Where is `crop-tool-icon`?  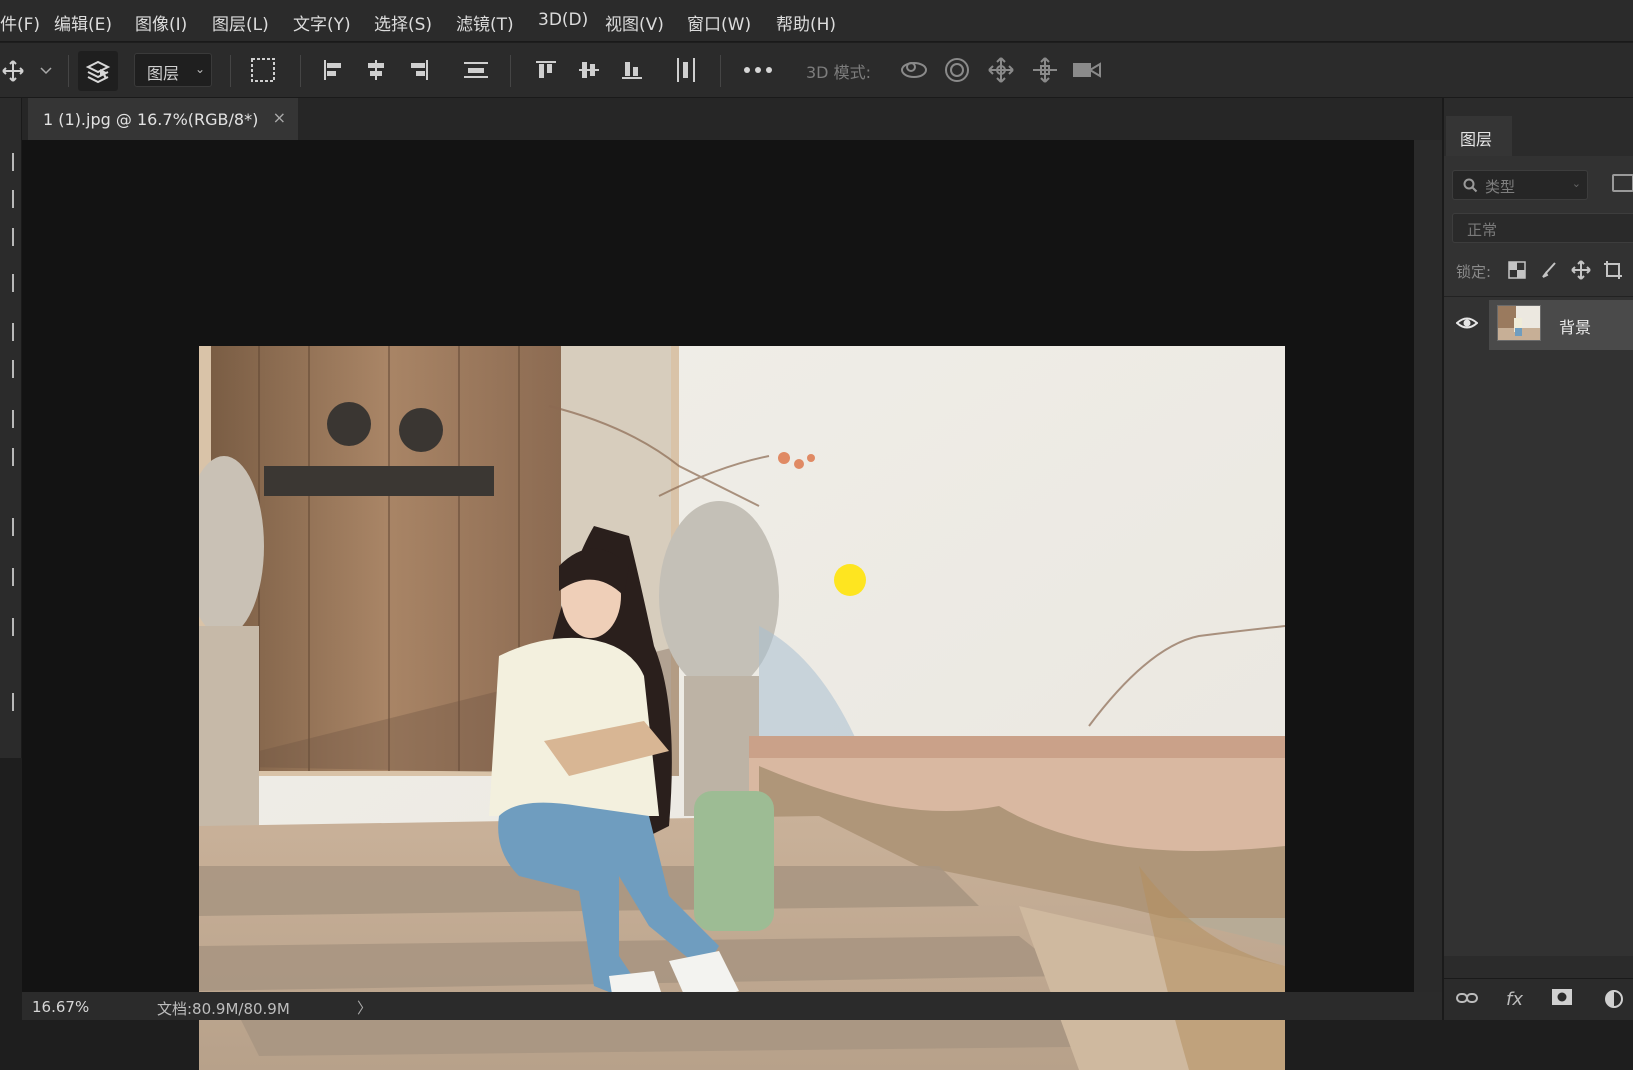 crop-tool-icon is located at coordinates (7, 237).